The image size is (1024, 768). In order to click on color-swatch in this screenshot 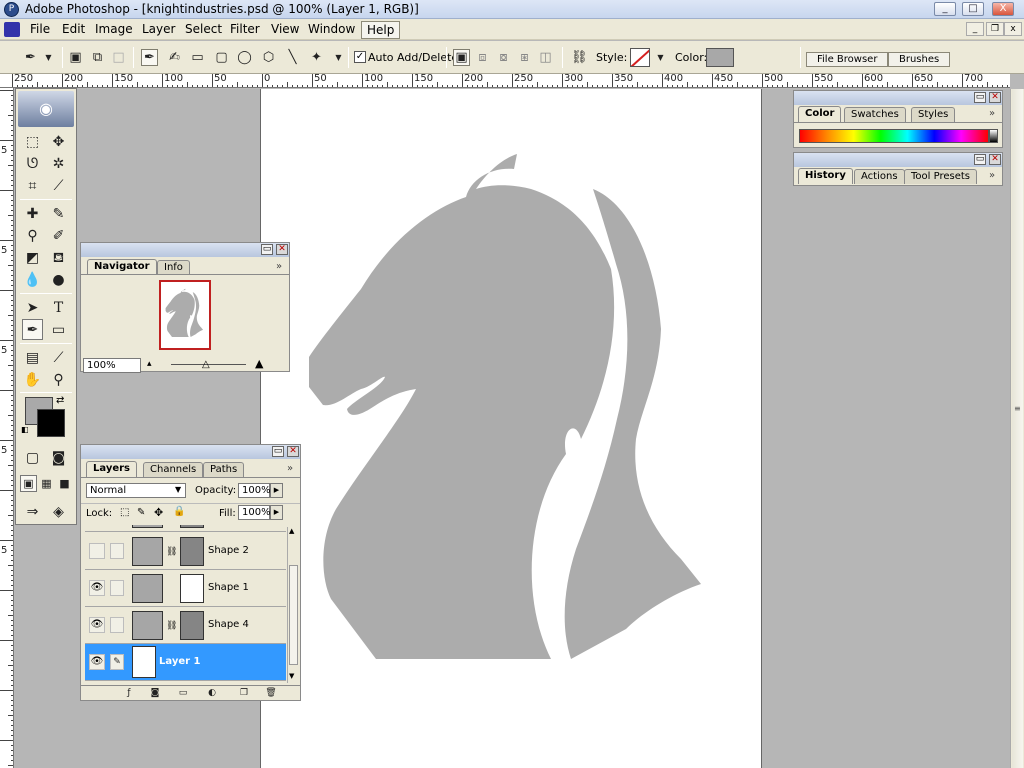, I will do `click(720, 57)`.